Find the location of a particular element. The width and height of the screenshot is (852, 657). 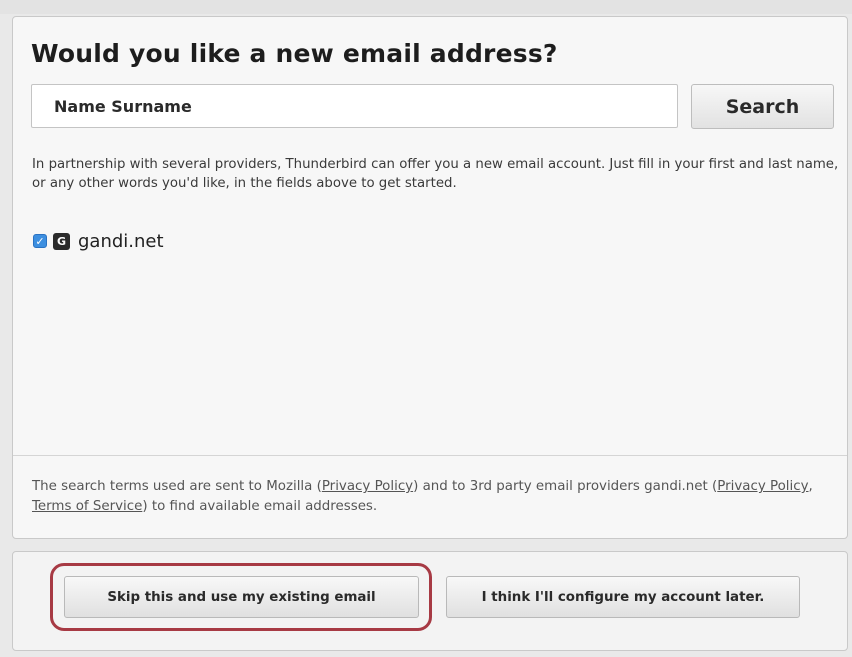

gandi-logo-icon: G is located at coordinates (61, 241).